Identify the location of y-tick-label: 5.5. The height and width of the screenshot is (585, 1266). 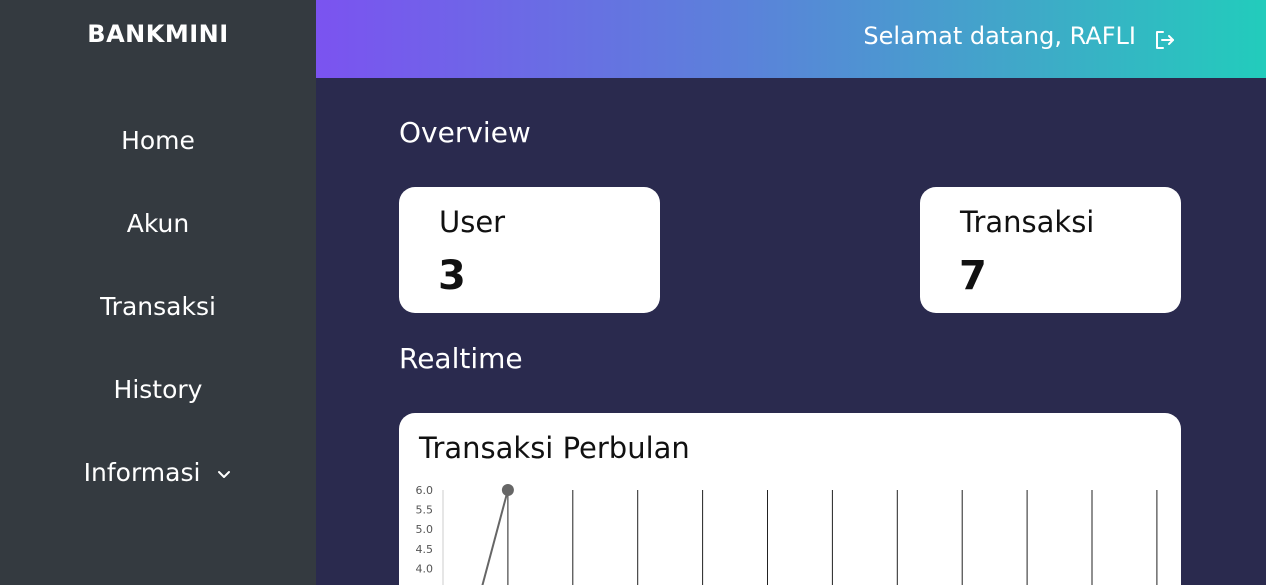
(425, 510).